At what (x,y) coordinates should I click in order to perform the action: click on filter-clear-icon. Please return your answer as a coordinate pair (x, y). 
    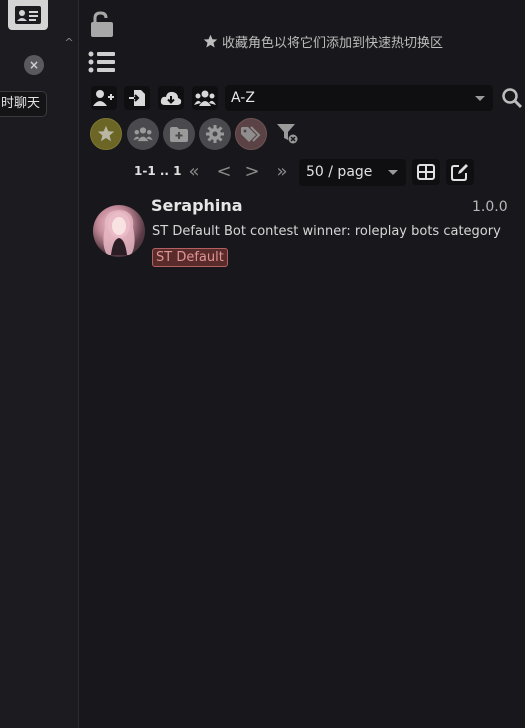
    Looking at the image, I should click on (287, 134).